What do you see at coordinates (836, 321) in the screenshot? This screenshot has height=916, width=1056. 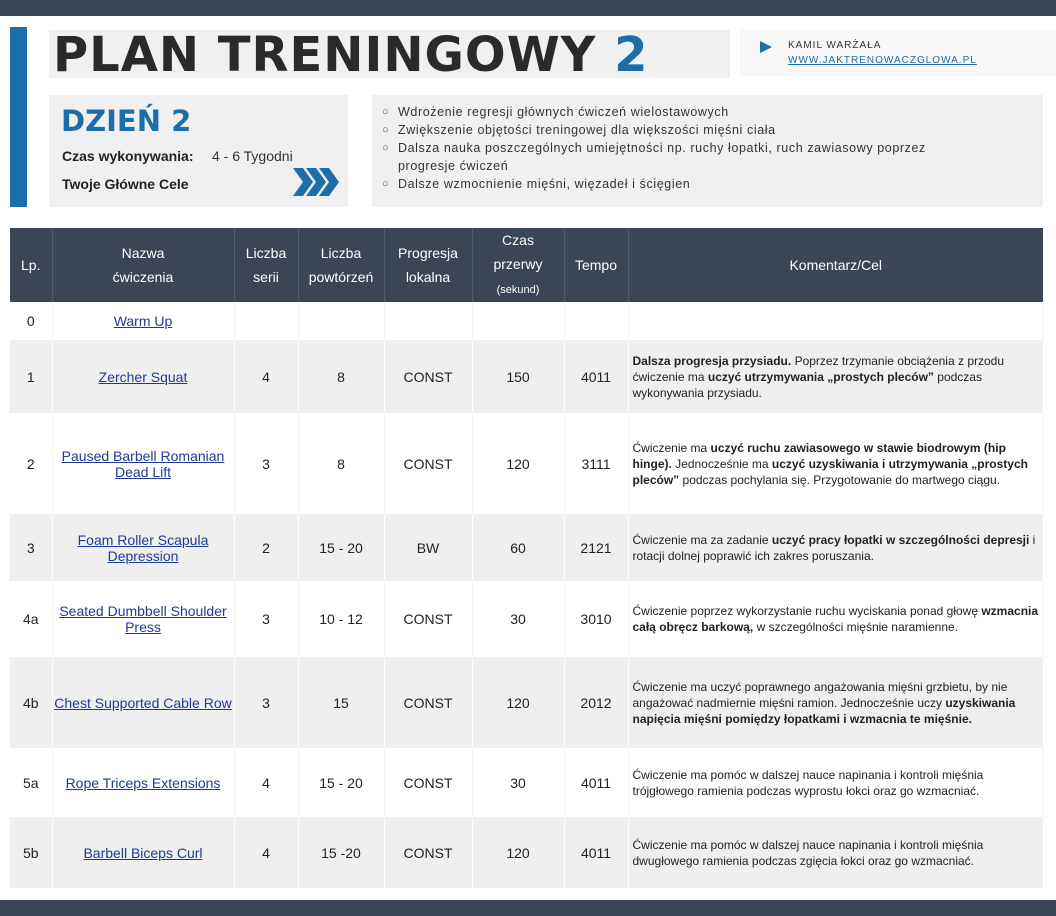 I see `cell-comment` at bounding box center [836, 321].